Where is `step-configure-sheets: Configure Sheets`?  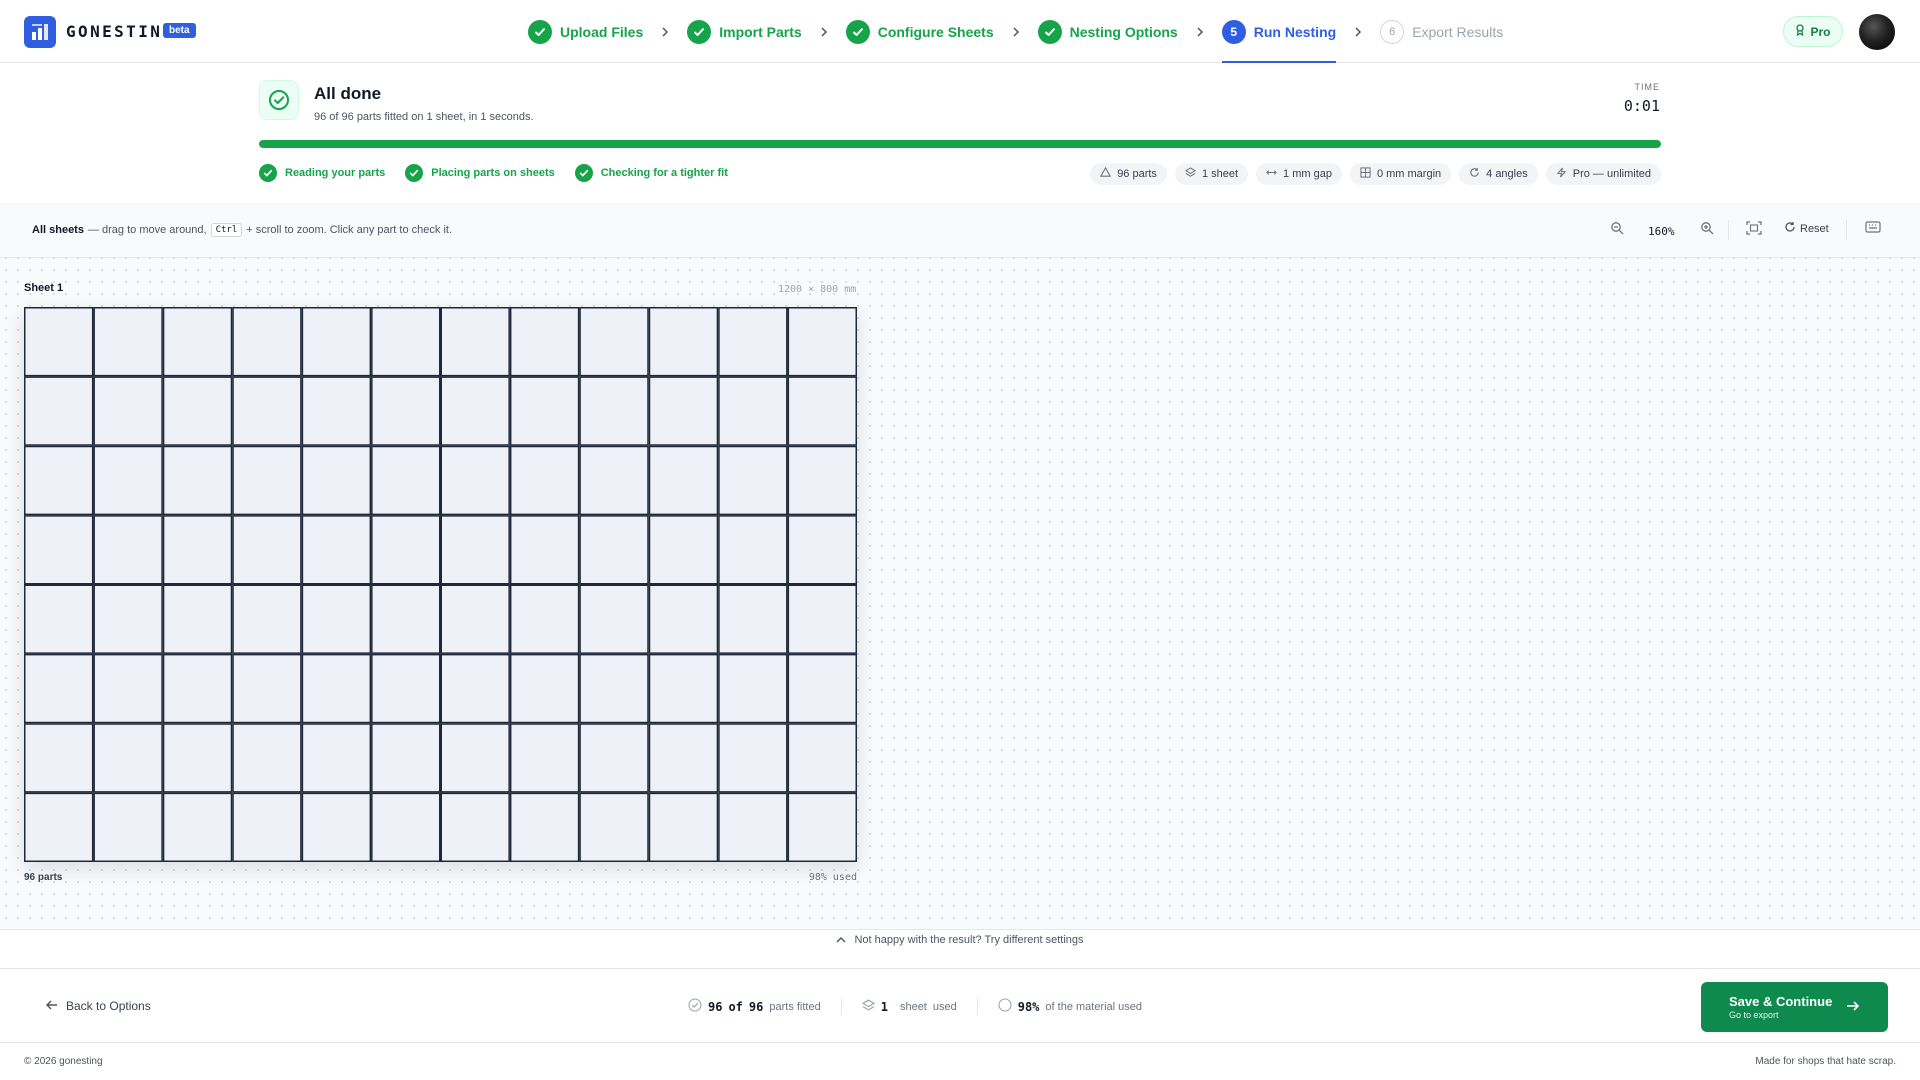 step-configure-sheets: Configure Sheets is located at coordinates (919, 31).